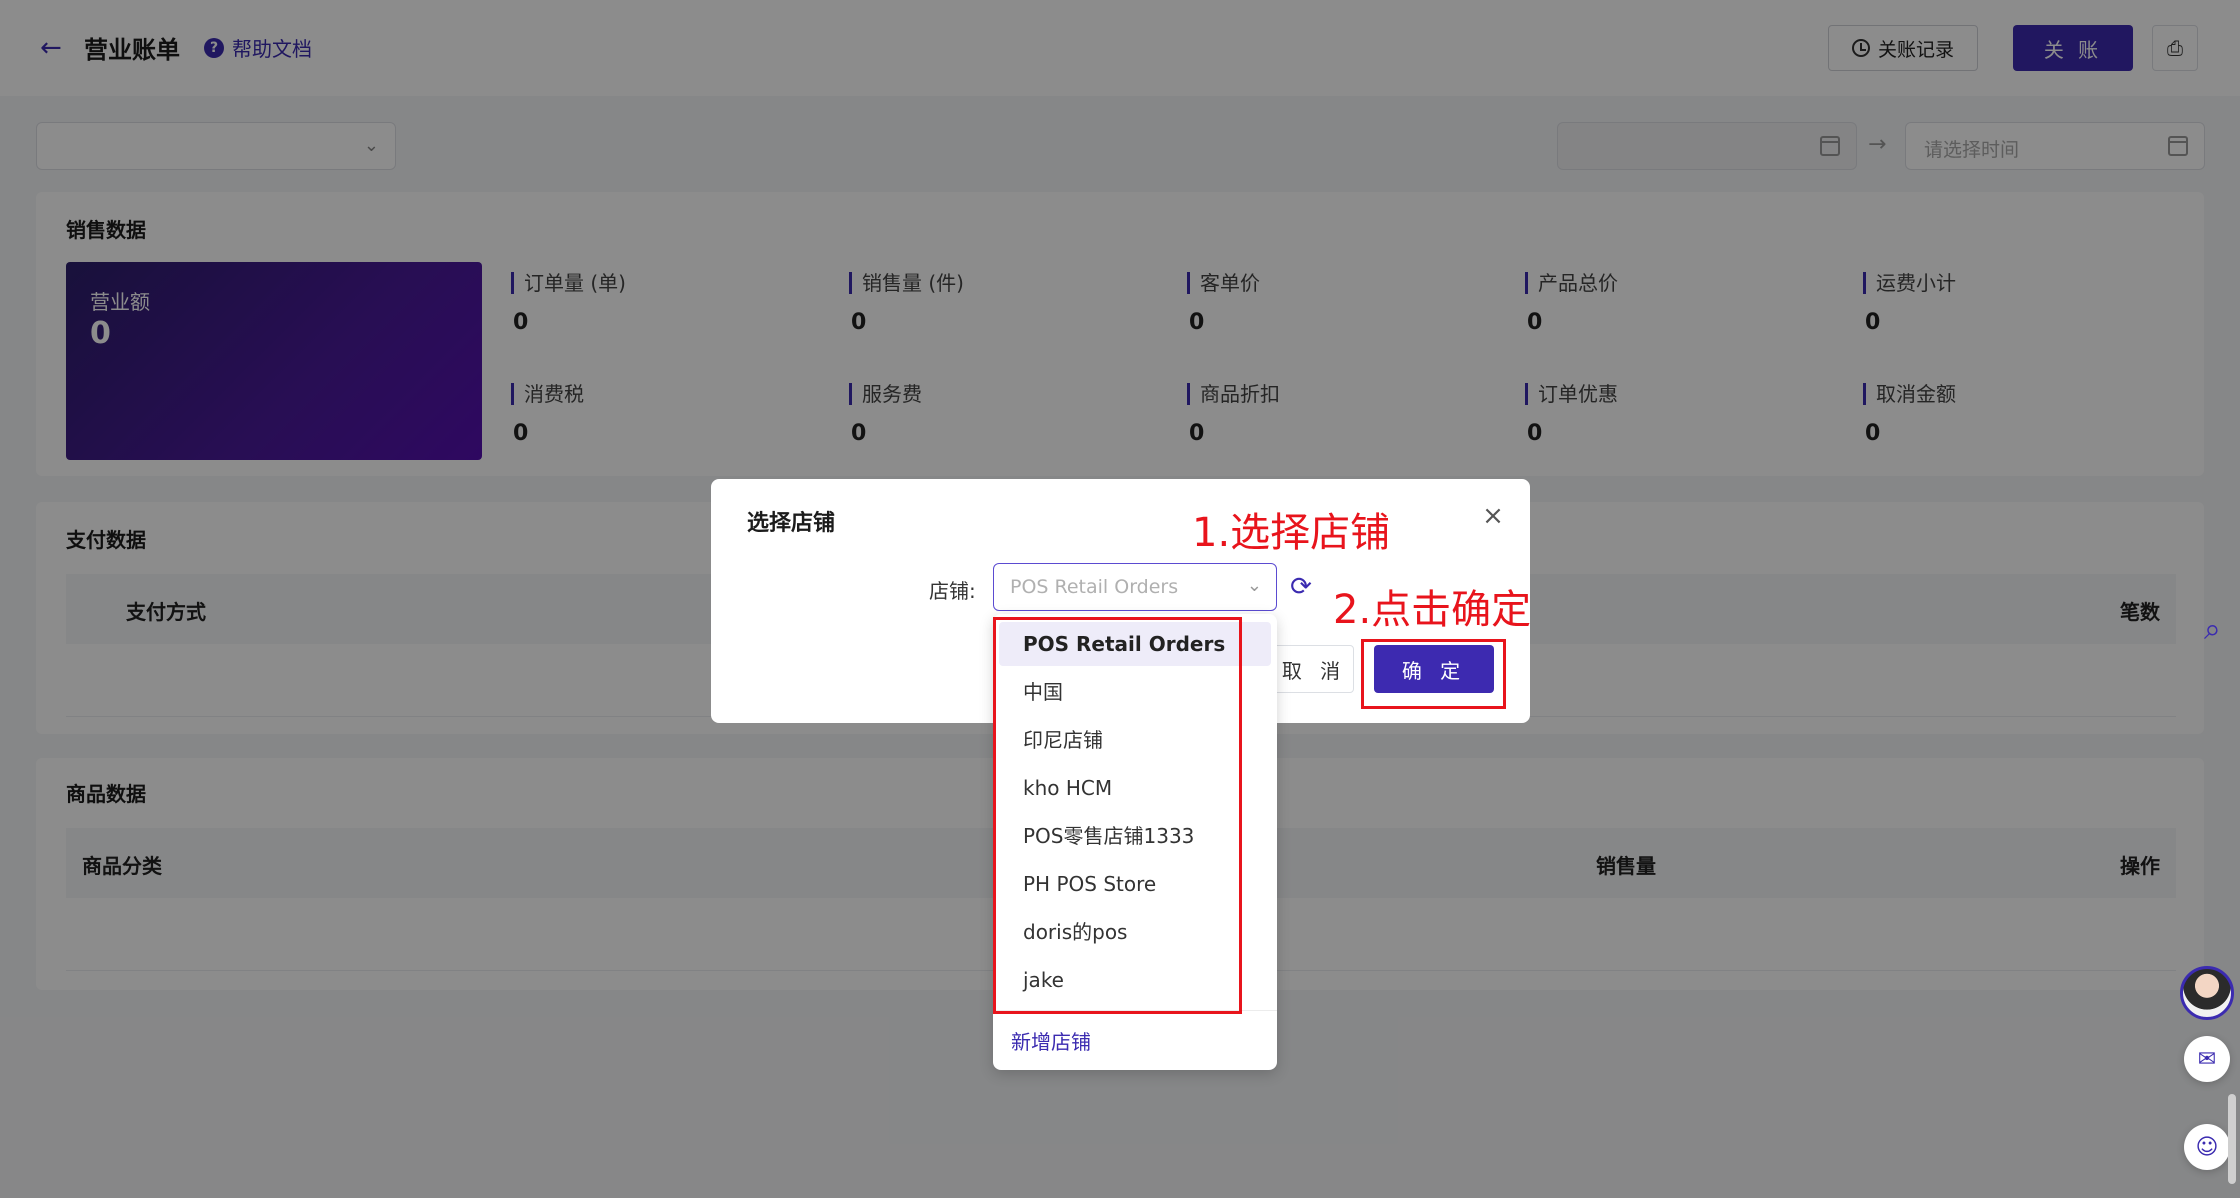 The width and height of the screenshot is (2240, 1198). I want to click on chat-button: ✉, so click(2207, 1059).